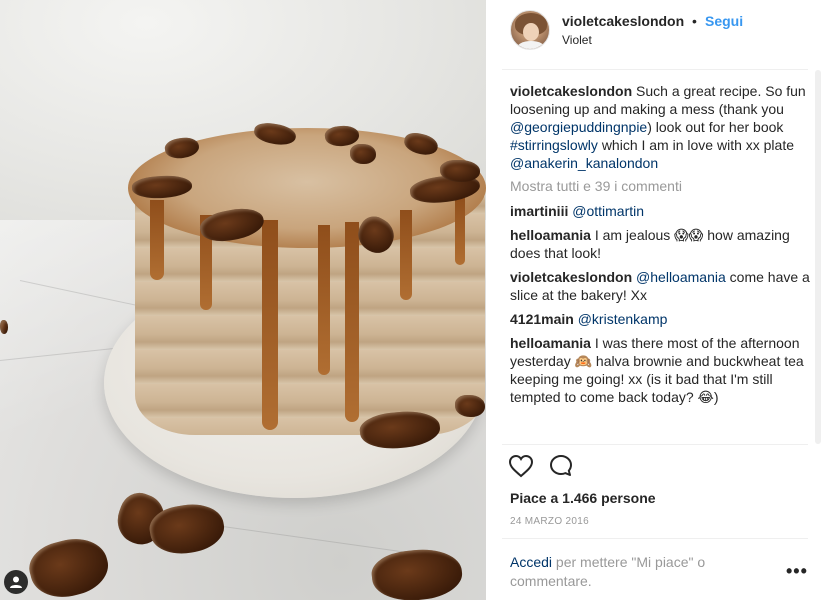 Image resolution: width=824 pixels, height=600 pixels. Describe the element at coordinates (561, 468) in the screenshot. I see `comment-icon` at that location.